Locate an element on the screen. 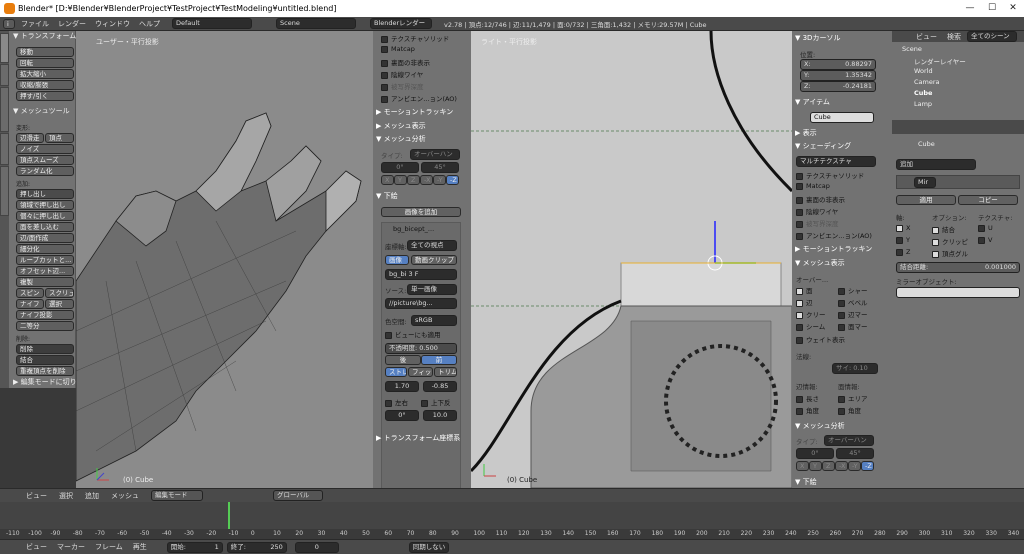 Image resolution: width=1024 pixels, height=554 pixels. view-as-render-checkbox: ビューにも適用 is located at coordinates (413, 334).